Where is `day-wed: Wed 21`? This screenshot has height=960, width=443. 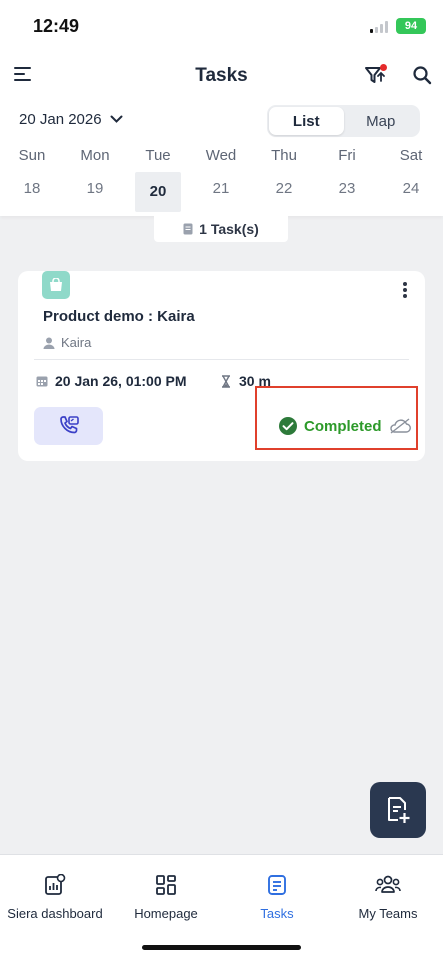
day-wed: Wed 21 is located at coordinates (221, 178).